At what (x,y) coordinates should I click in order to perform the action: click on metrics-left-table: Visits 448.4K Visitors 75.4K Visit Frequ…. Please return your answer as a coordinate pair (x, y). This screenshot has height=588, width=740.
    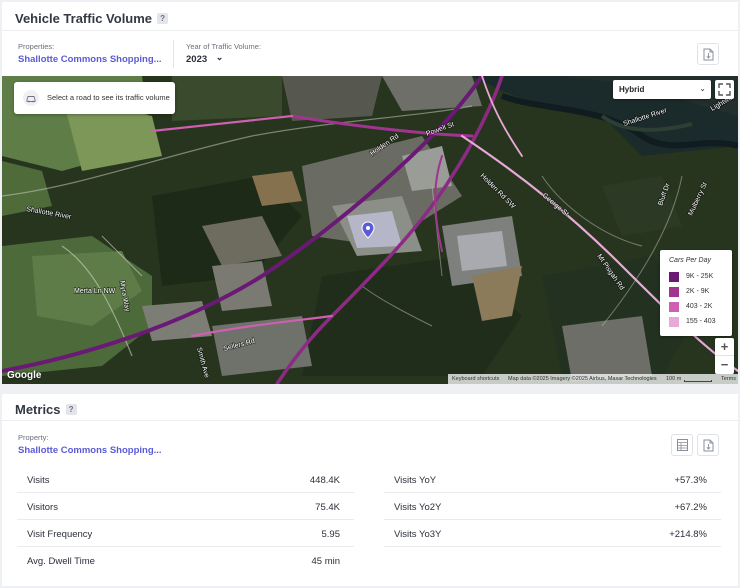
    Looking at the image, I should click on (185, 522).